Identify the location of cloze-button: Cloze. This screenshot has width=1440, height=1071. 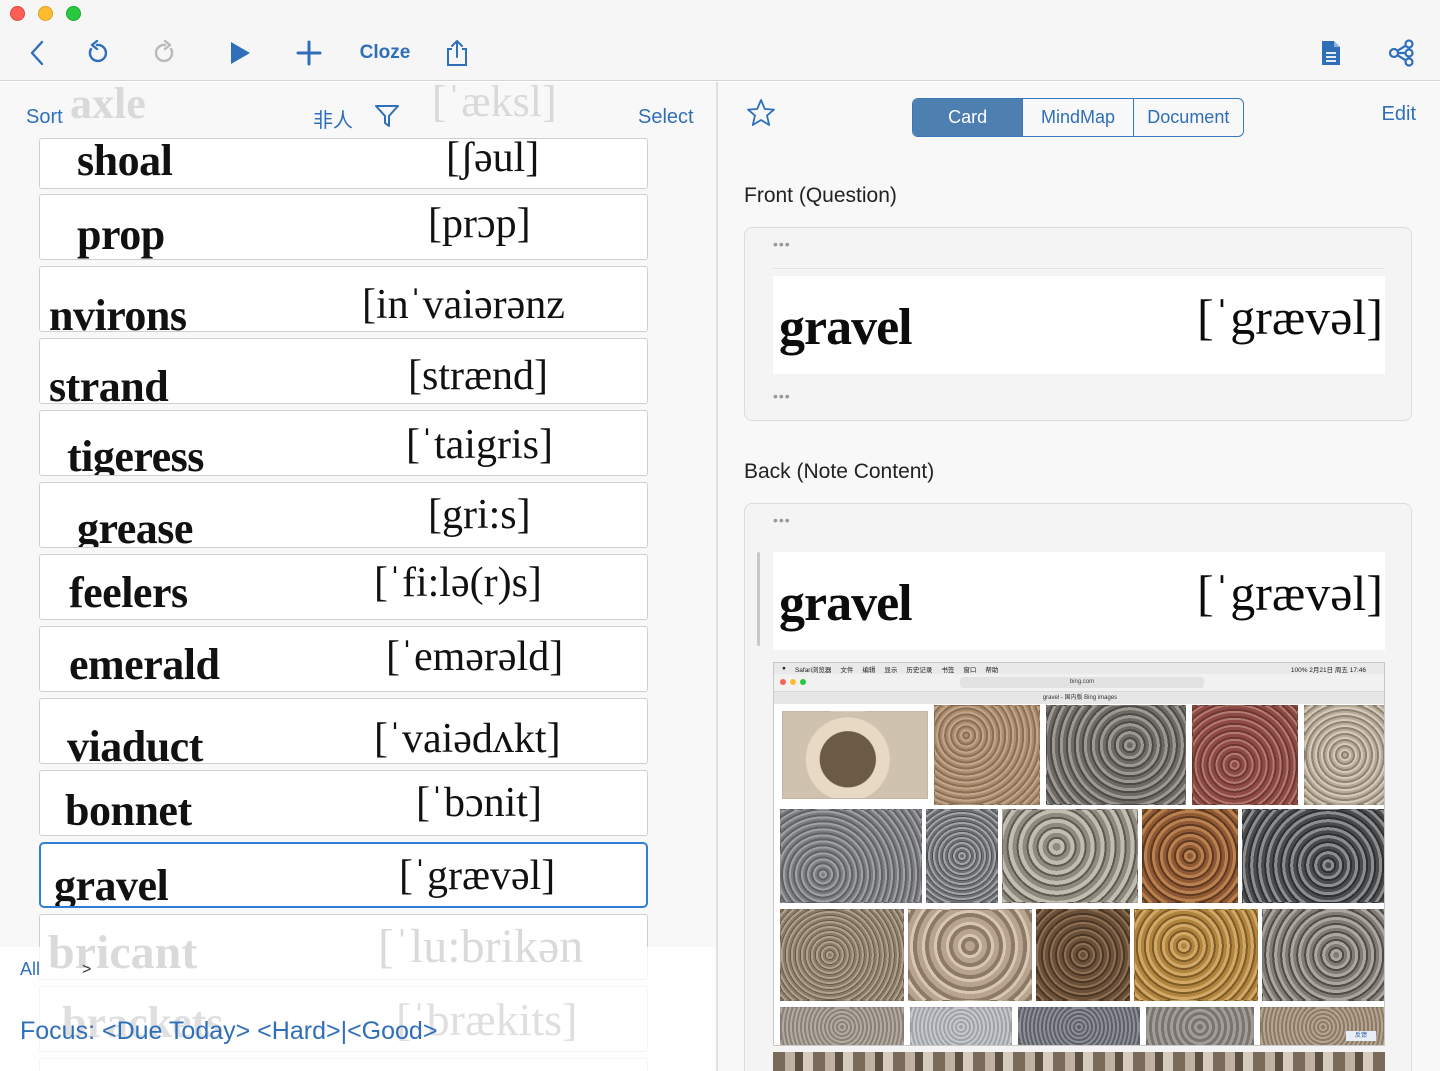
(385, 53).